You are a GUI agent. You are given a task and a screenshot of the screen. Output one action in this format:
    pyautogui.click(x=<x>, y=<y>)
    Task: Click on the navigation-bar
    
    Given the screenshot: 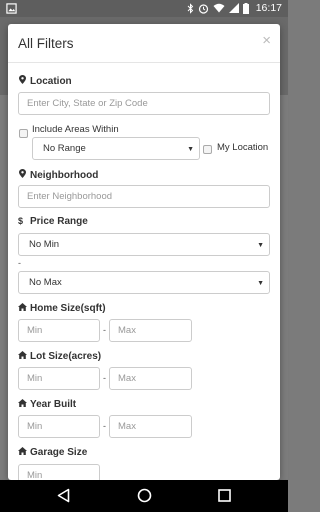 What is the action you would take?
    pyautogui.click(x=144, y=496)
    